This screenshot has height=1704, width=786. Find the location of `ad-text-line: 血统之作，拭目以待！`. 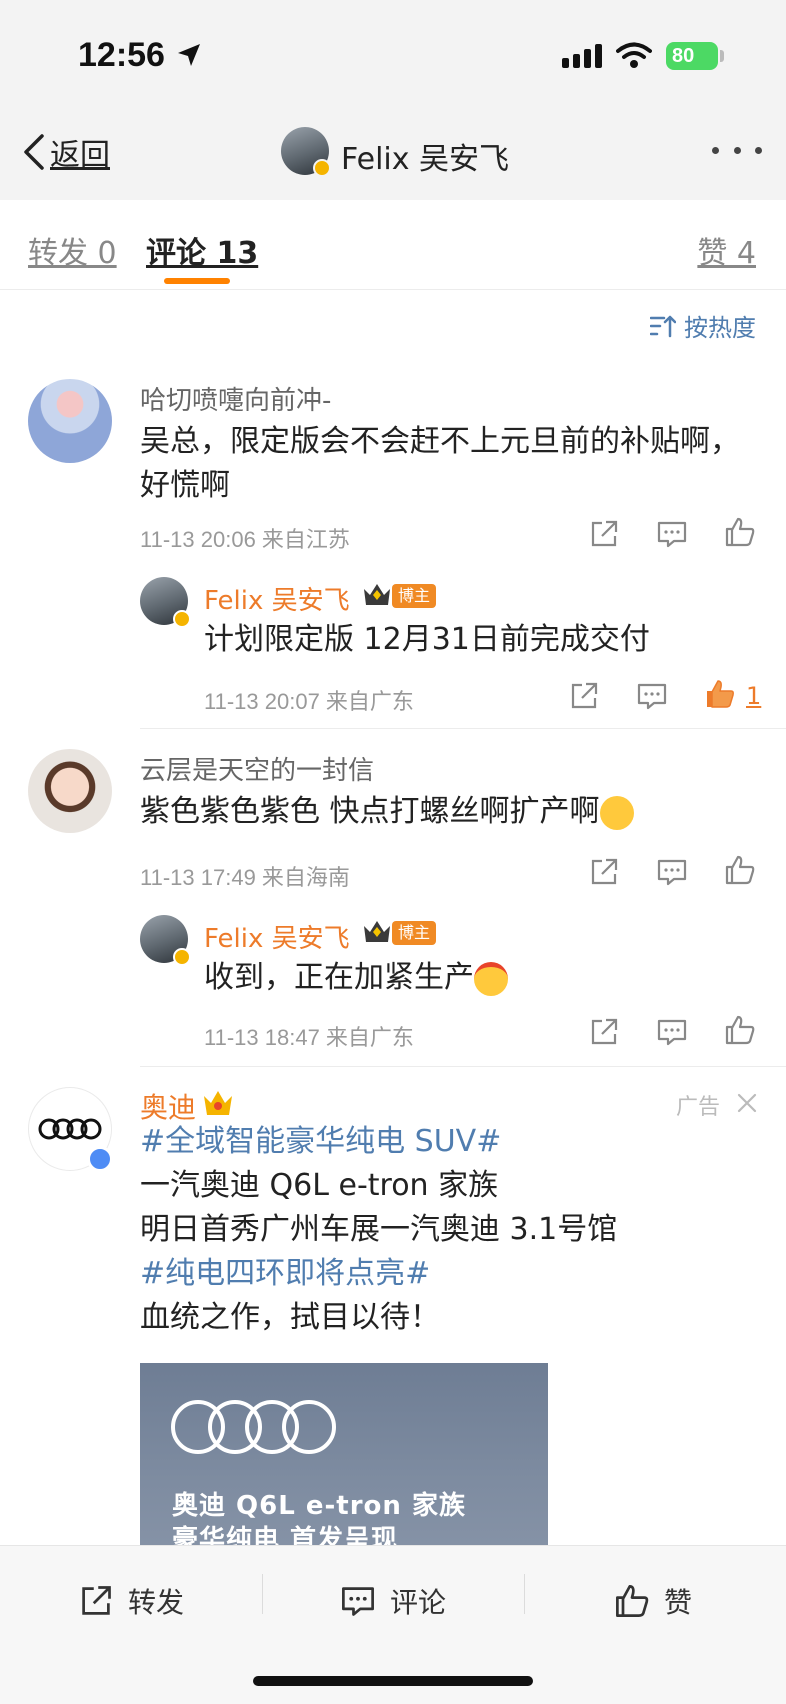

ad-text-line: 血统之作，拭目以待！ is located at coordinates (290, 1317).